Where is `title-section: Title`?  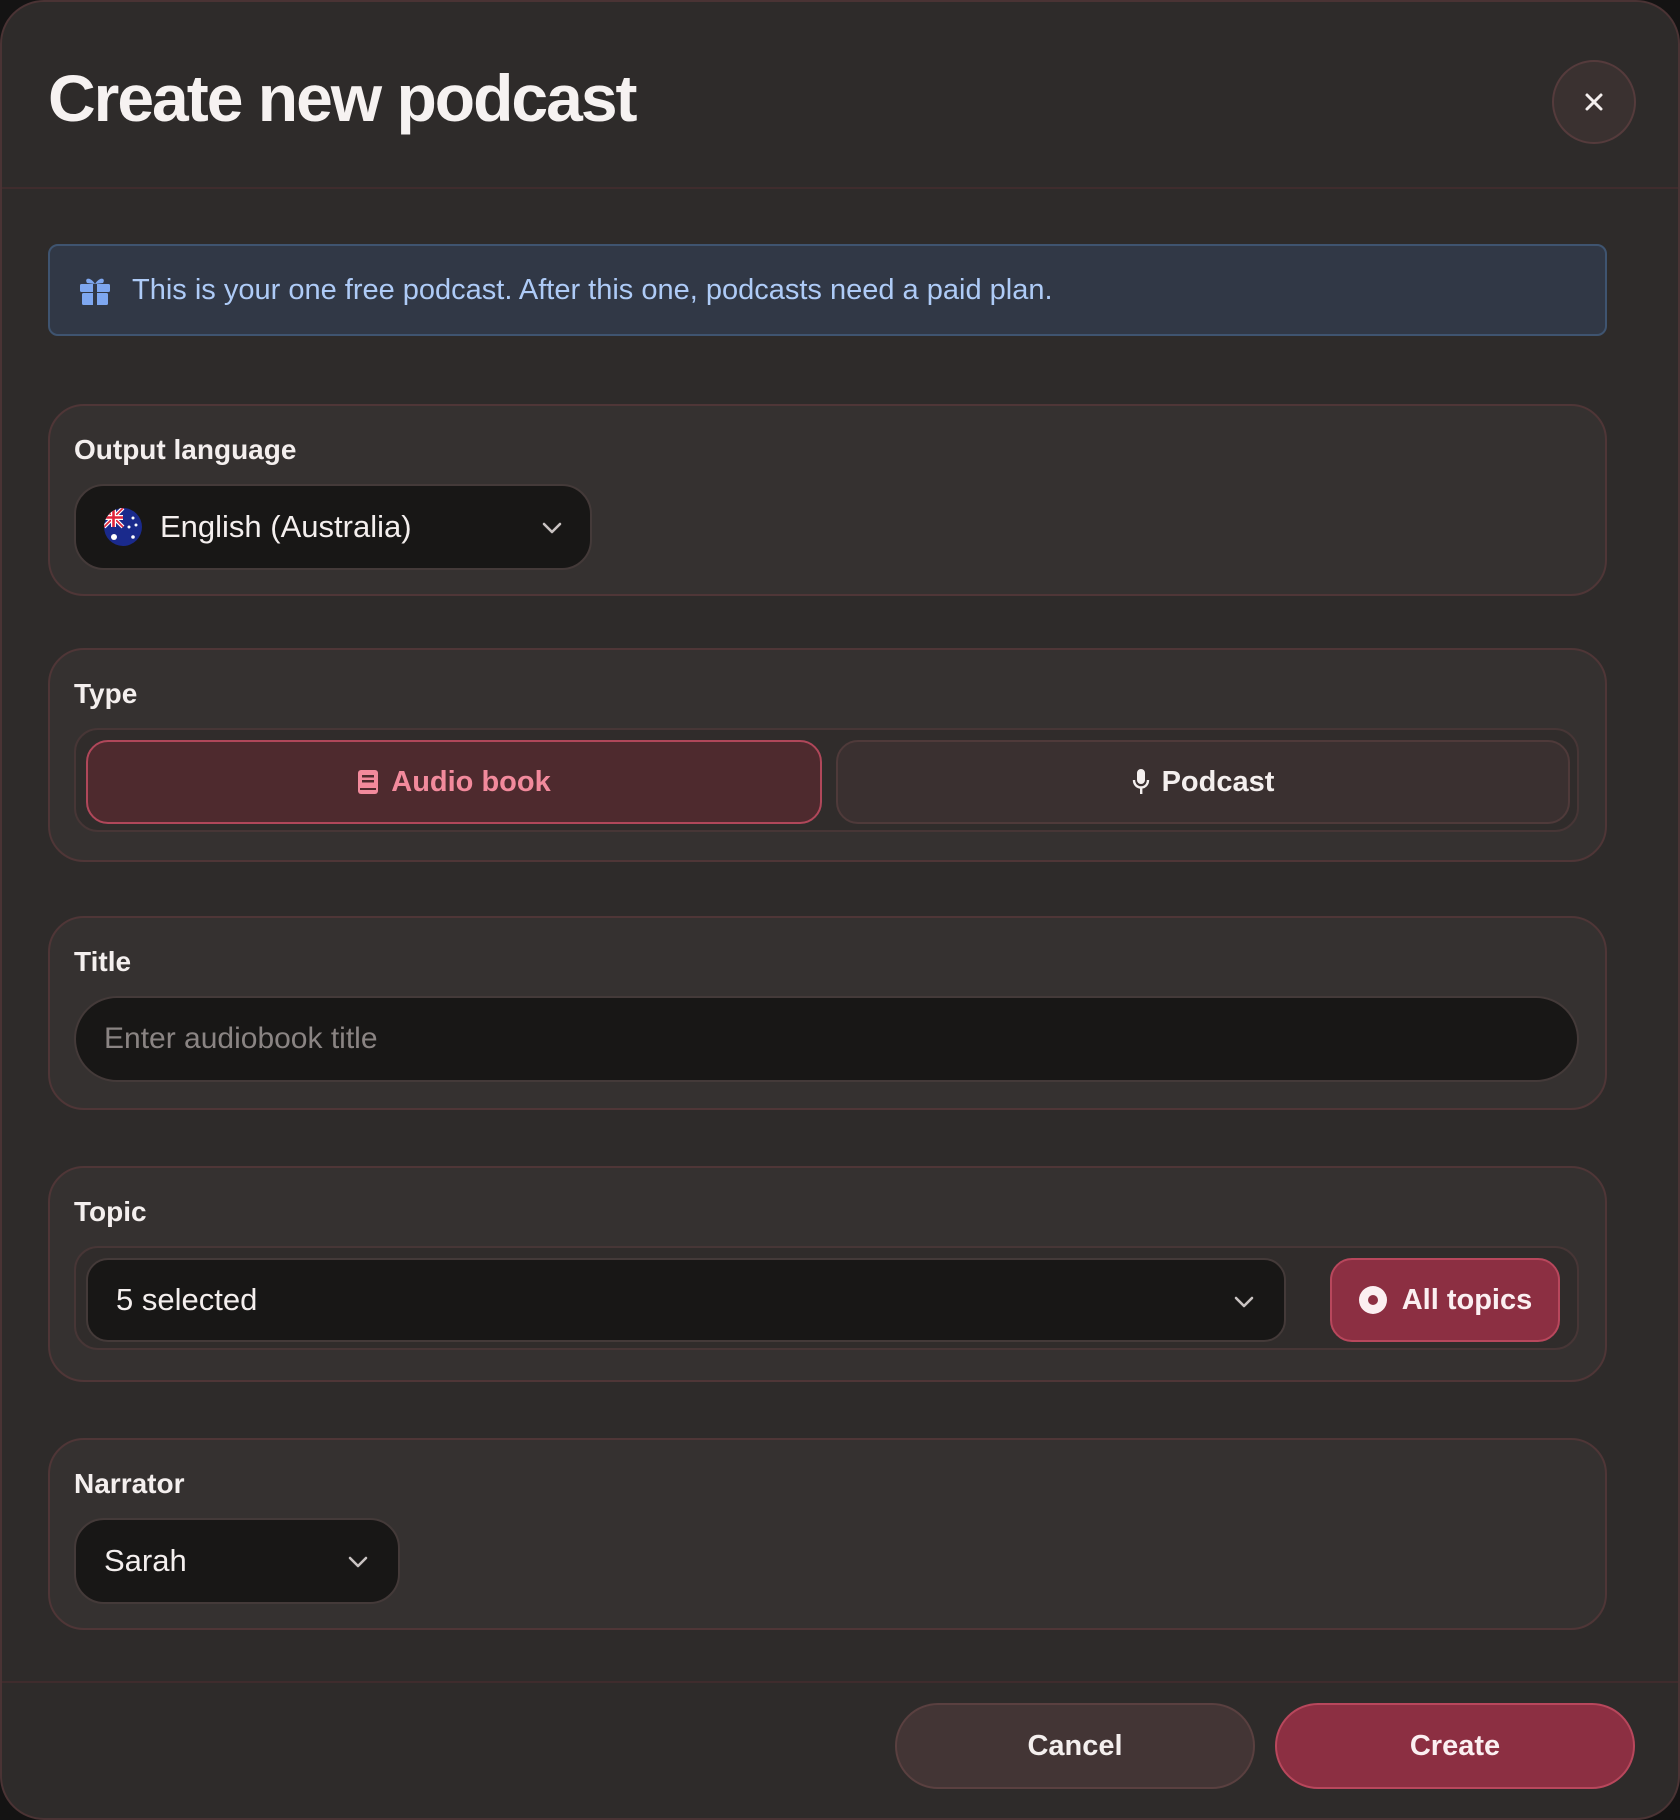
title-section: Title is located at coordinates (827, 1013).